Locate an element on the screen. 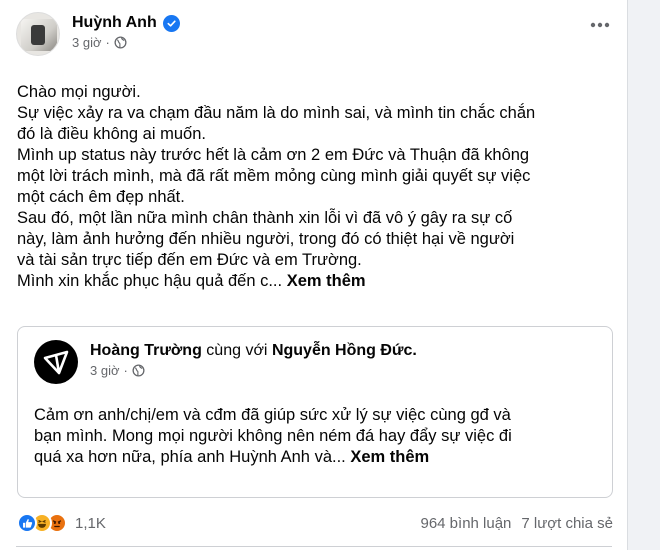 The image size is (660, 550). post-line: Chào mọi người. is located at coordinates (79, 92).